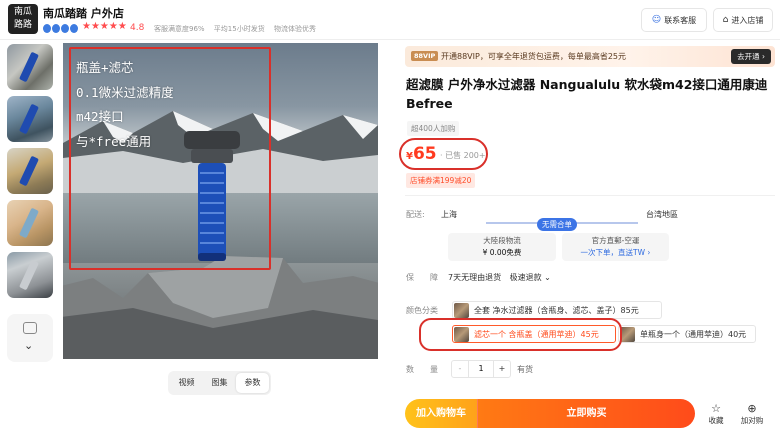 This screenshot has width=780, height=440. Describe the element at coordinates (441, 413) in the screenshot. I see `add-to-cart-button: 加入购物车` at that location.